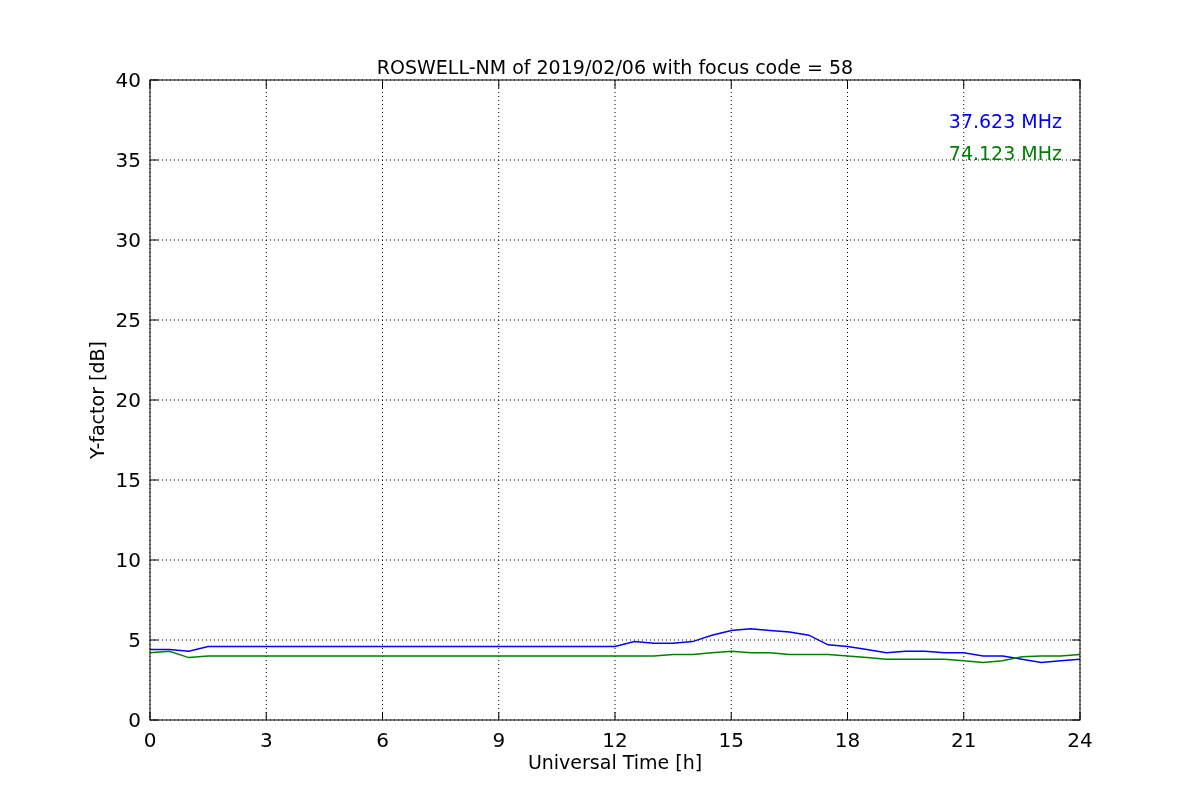 This screenshot has width=1200, height=800. What do you see at coordinates (615, 740) in the screenshot?
I see `x-tick-label: 12` at bounding box center [615, 740].